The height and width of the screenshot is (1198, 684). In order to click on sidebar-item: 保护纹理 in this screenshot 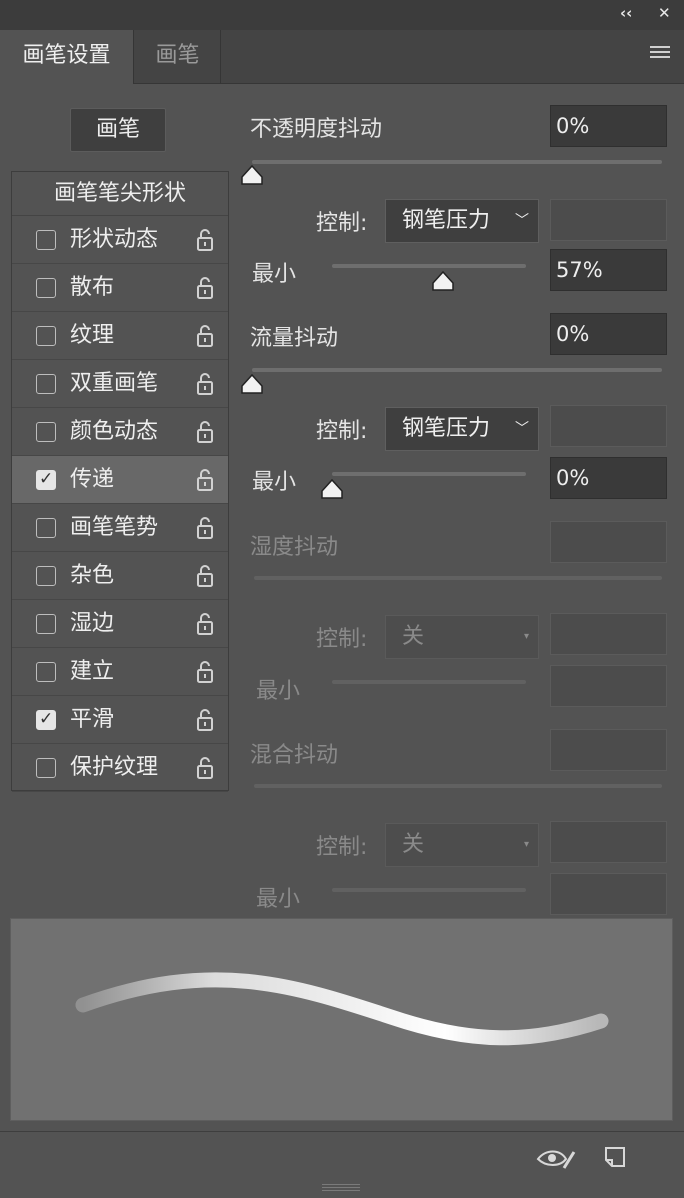, I will do `click(120, 768)`.